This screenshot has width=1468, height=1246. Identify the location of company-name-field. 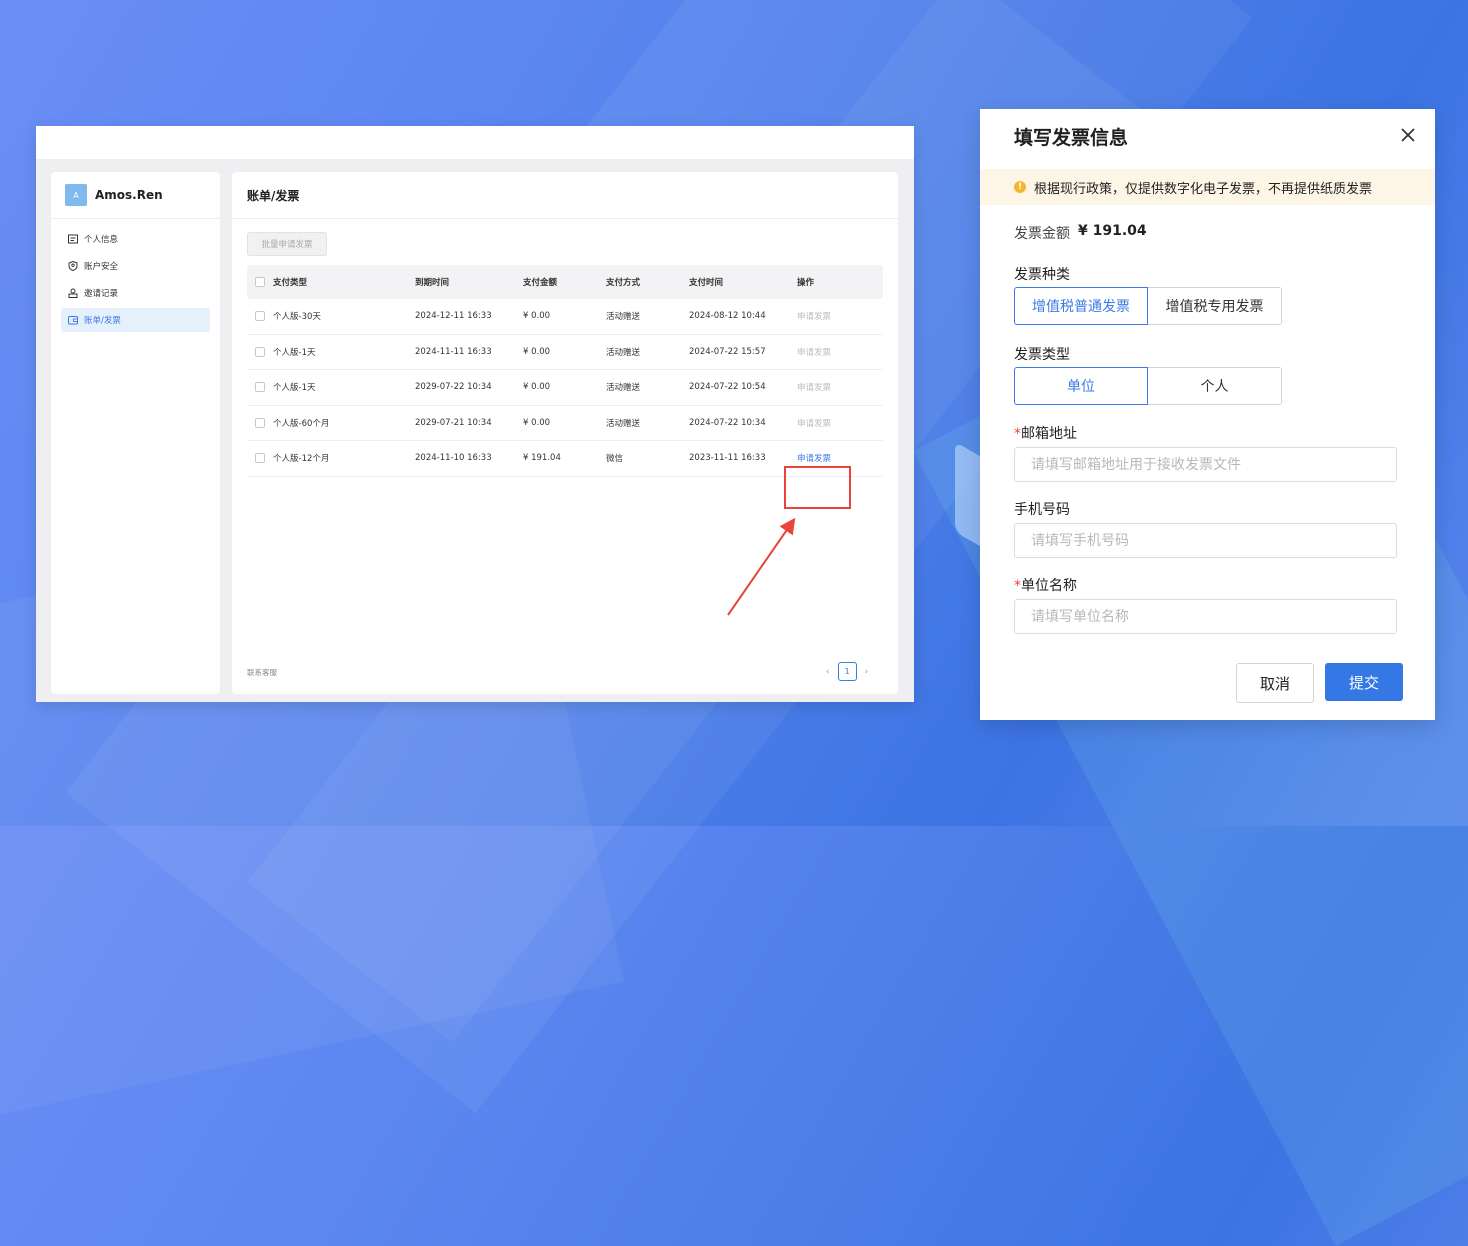
(1205, 616).